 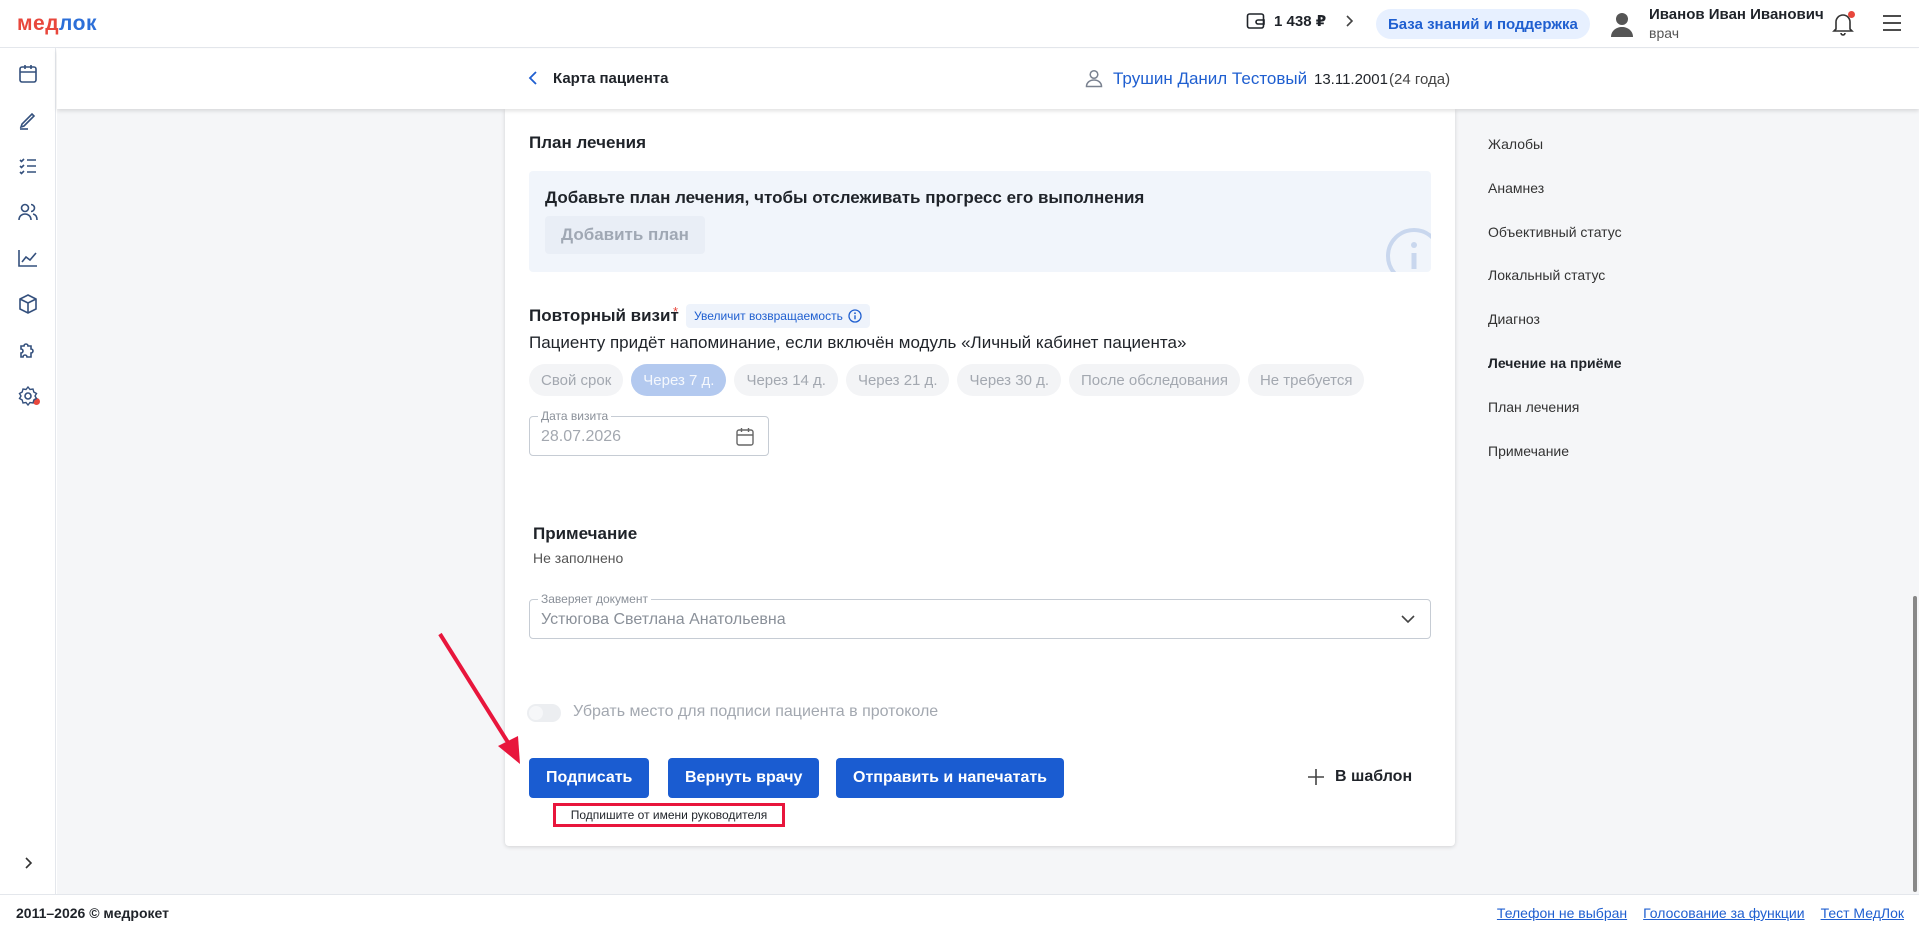 I want to click on chart-icon, so click(x=28, y=258).